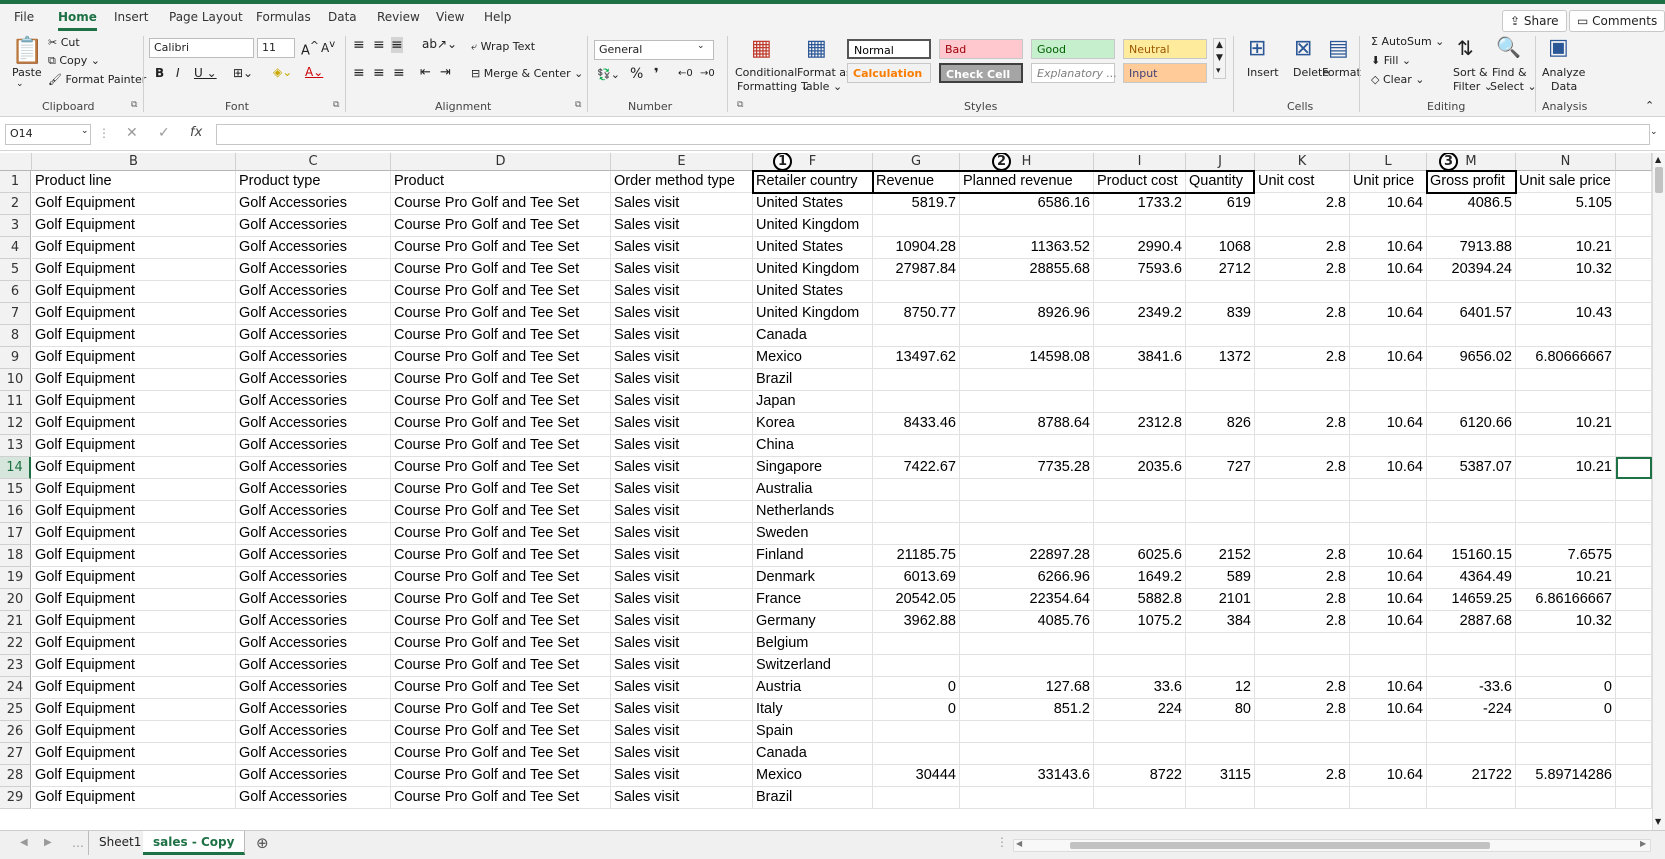 This screenshot has height=859, width=1665. Describe the element at coordinates (243, 73) in the screenshot. I see `borders-icon: ⊞⌄` at that location.